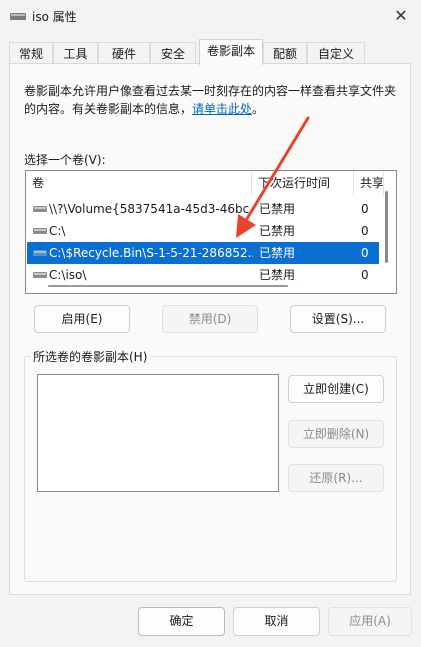  I want to click on column-header-shares: 共享, so click(369, 183).